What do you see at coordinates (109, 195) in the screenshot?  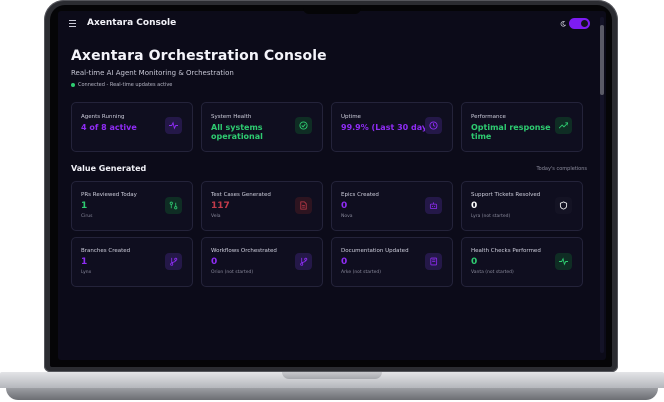 I see `value-label: PRs Reviewed Today` at bounding box center [109, 195].